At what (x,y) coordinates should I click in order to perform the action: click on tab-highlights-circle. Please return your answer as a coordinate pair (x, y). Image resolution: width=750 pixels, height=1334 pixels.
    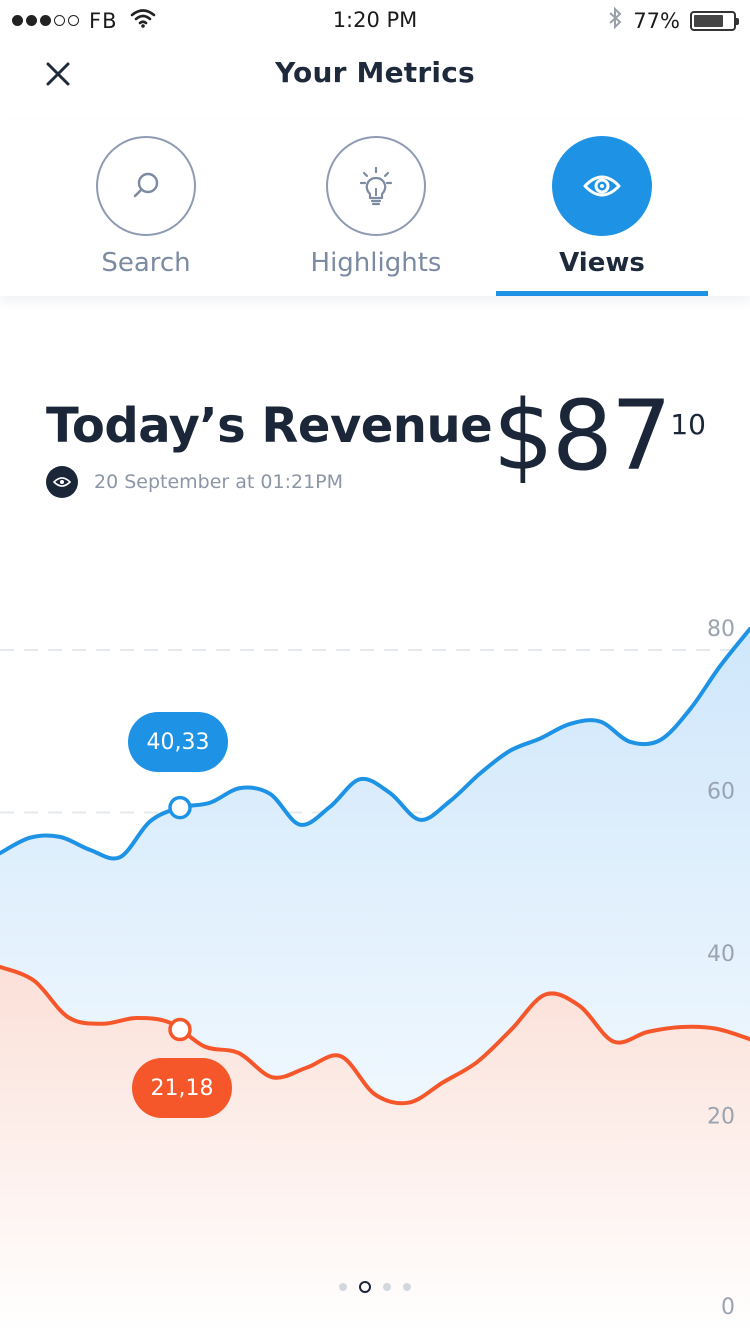
    Looking at the image, I should click on (376, 186).